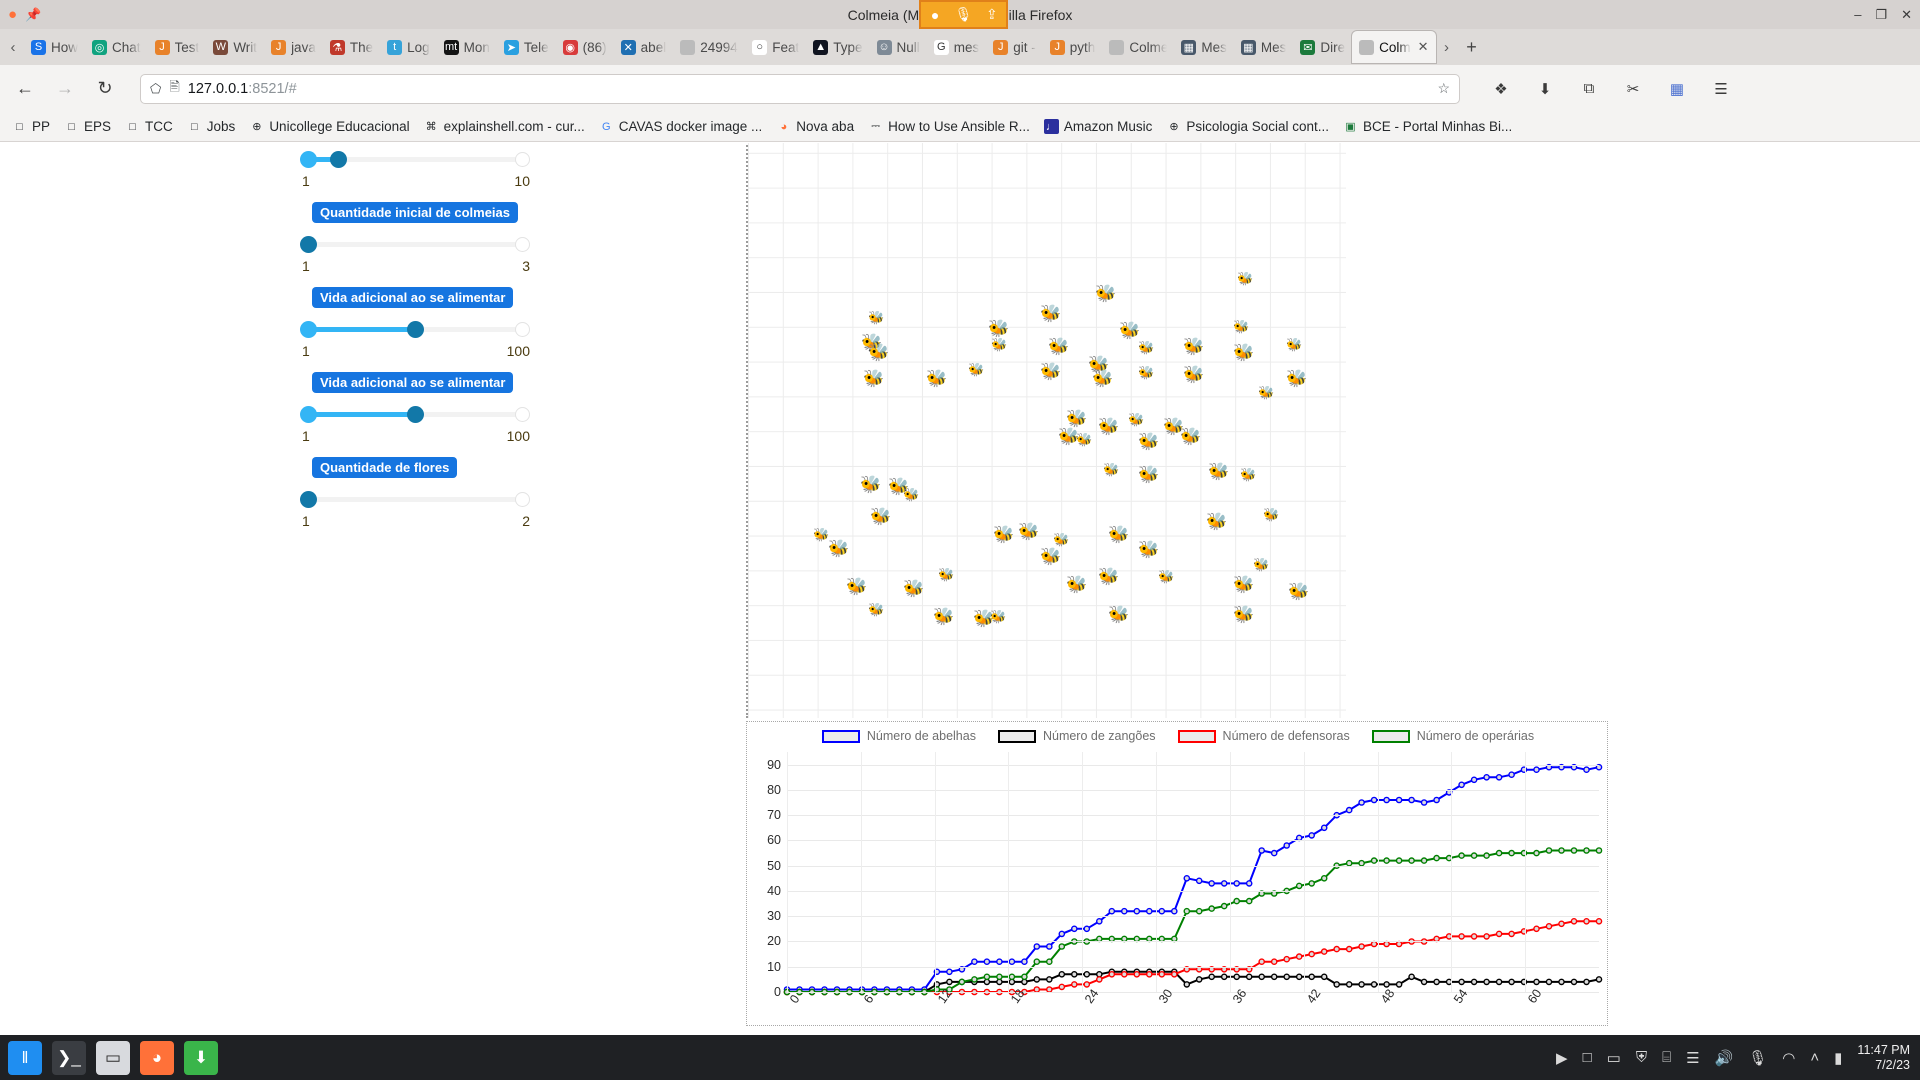  Describe the element at coordinates (1692, 1058) in the screenshot. I see `clipboard-icon: ☰` at that location.